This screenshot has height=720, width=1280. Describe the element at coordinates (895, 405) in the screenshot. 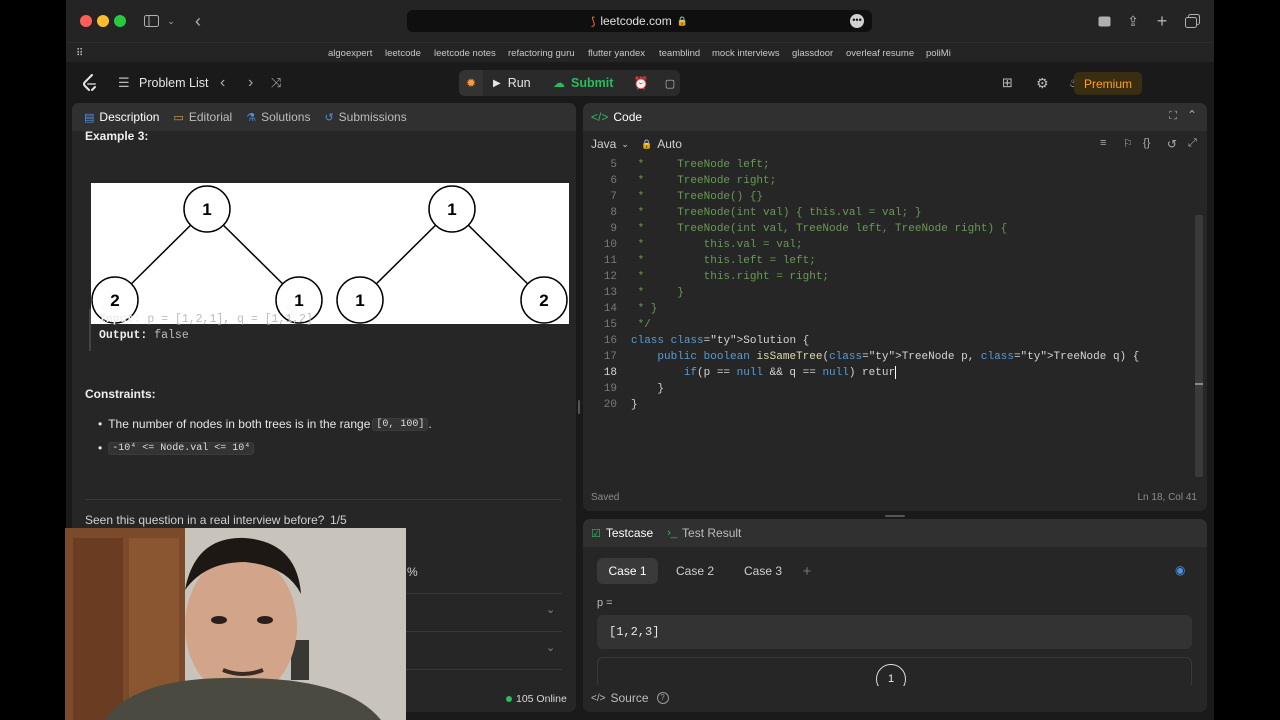

I see `code-line: 20}` at that location.